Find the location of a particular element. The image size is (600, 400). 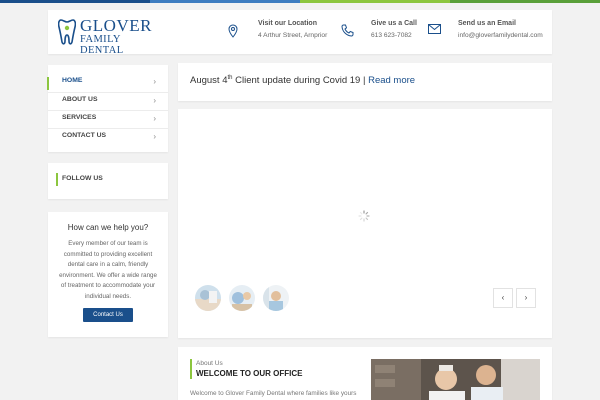

team-photo is located at coordinates (455, 379).